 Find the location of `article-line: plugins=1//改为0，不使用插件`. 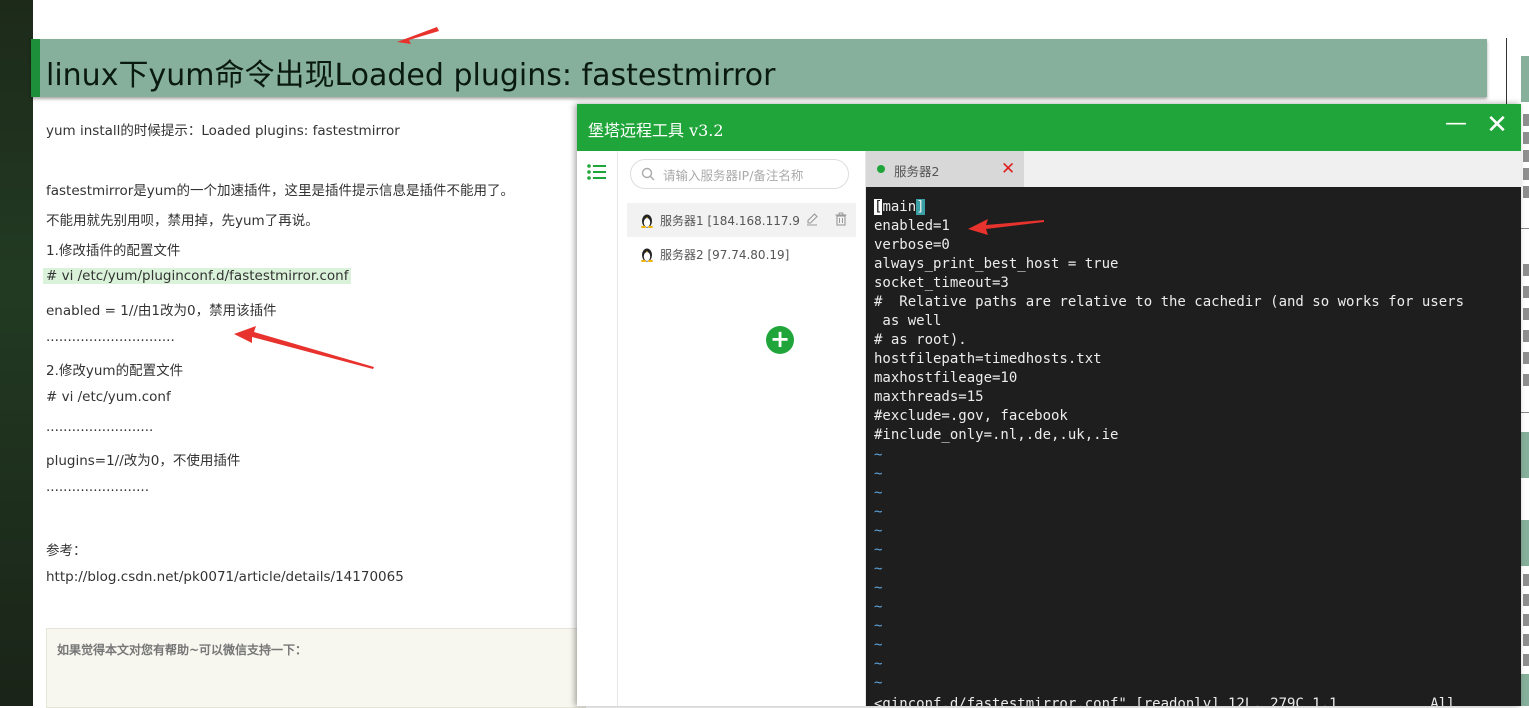

article-line: plugins=1//改为0，不使用插件 is located at coordinates (143, 461).